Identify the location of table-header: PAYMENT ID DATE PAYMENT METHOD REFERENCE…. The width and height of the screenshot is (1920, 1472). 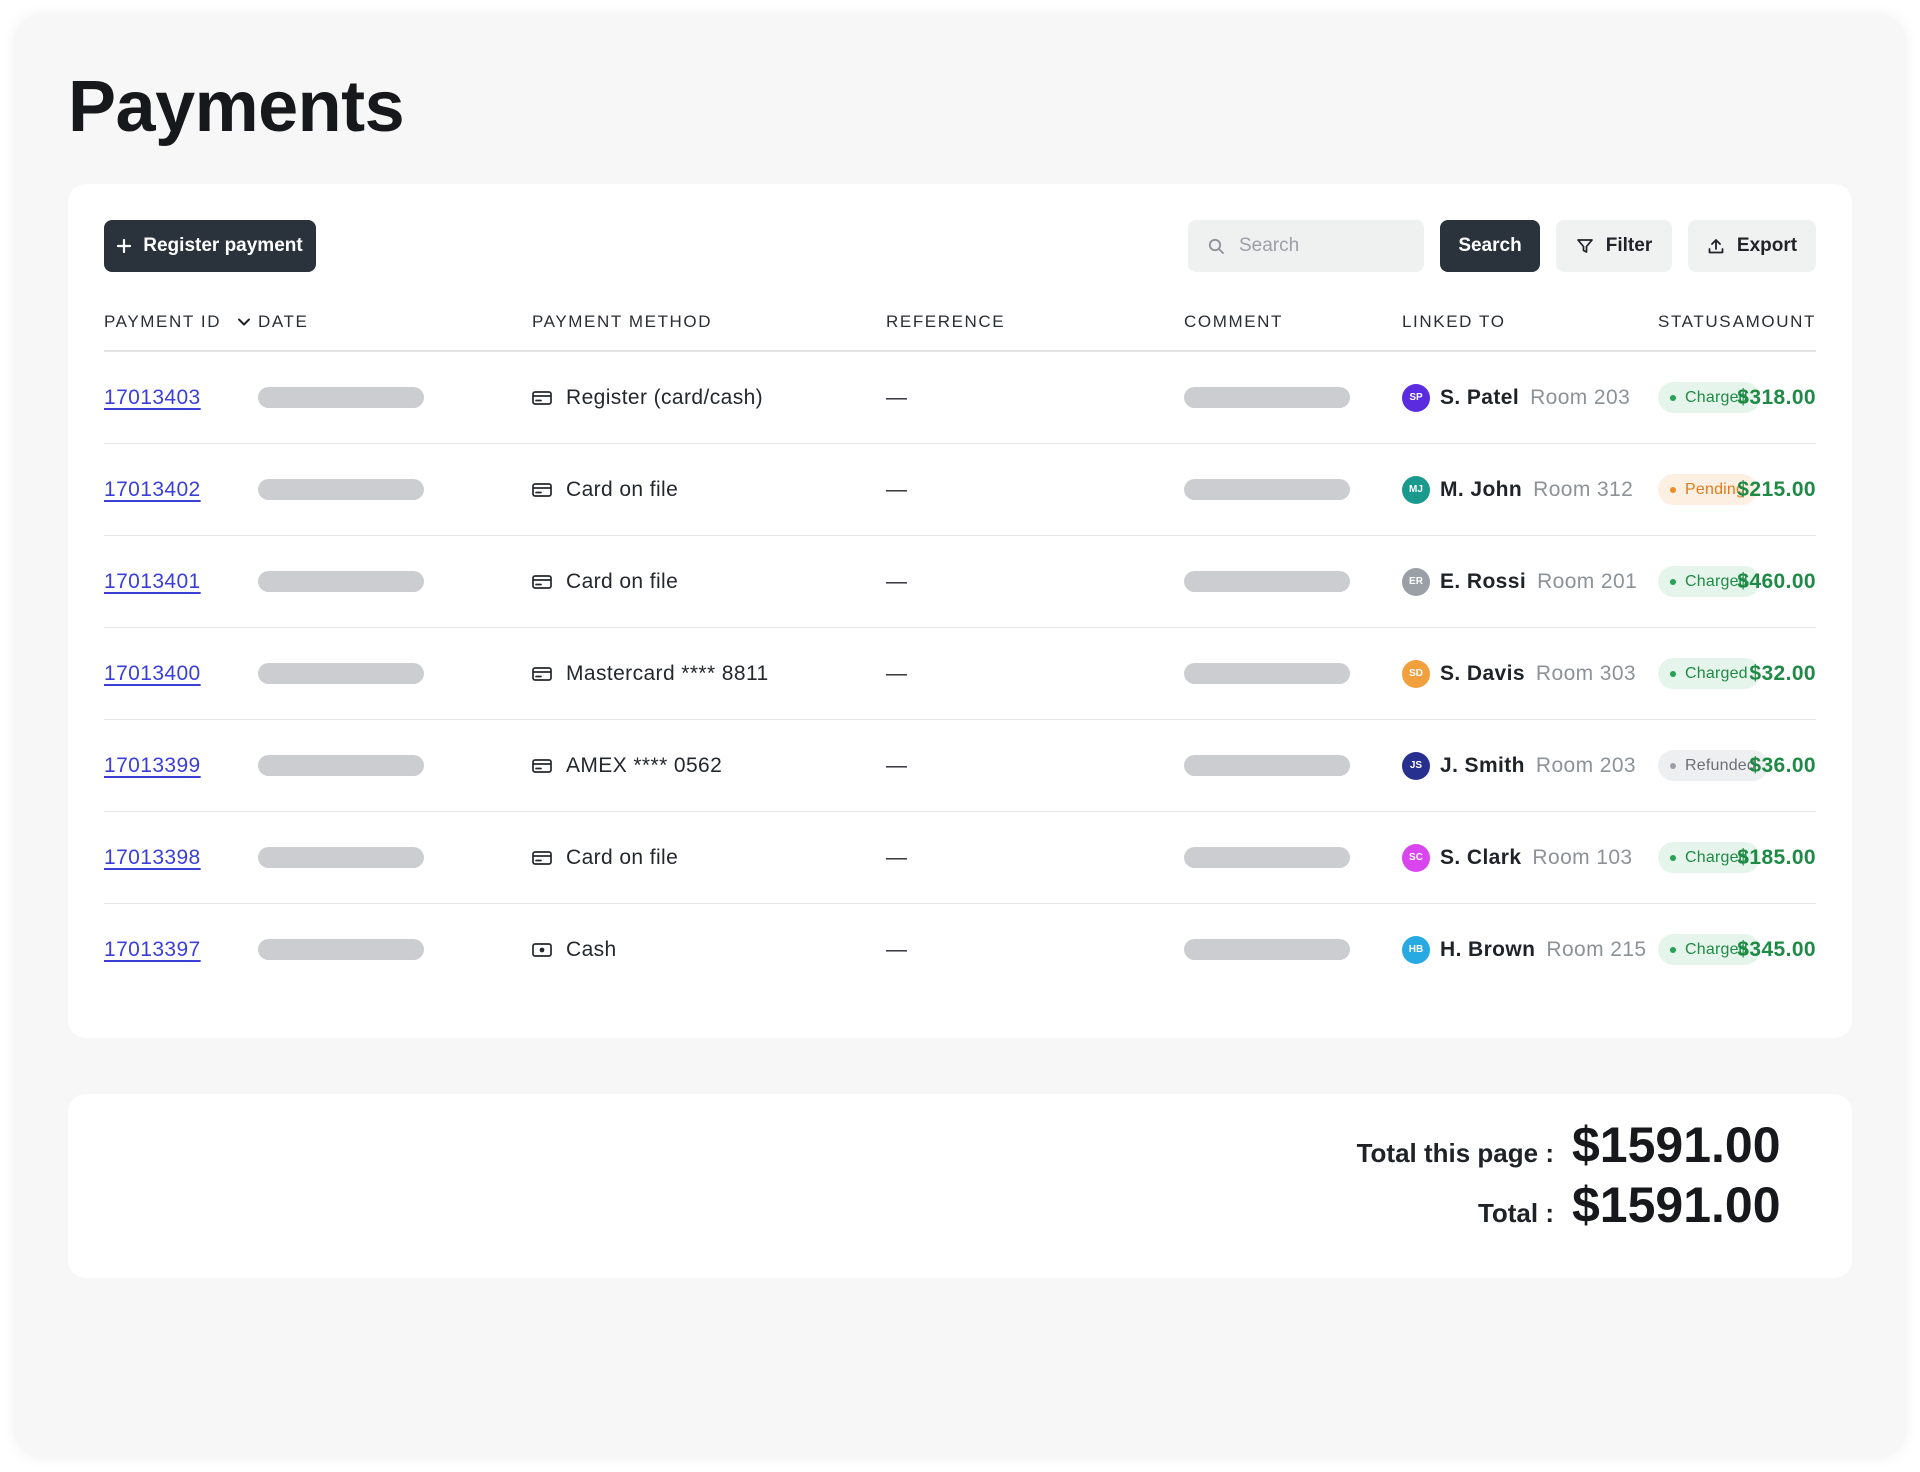
(960, 322).